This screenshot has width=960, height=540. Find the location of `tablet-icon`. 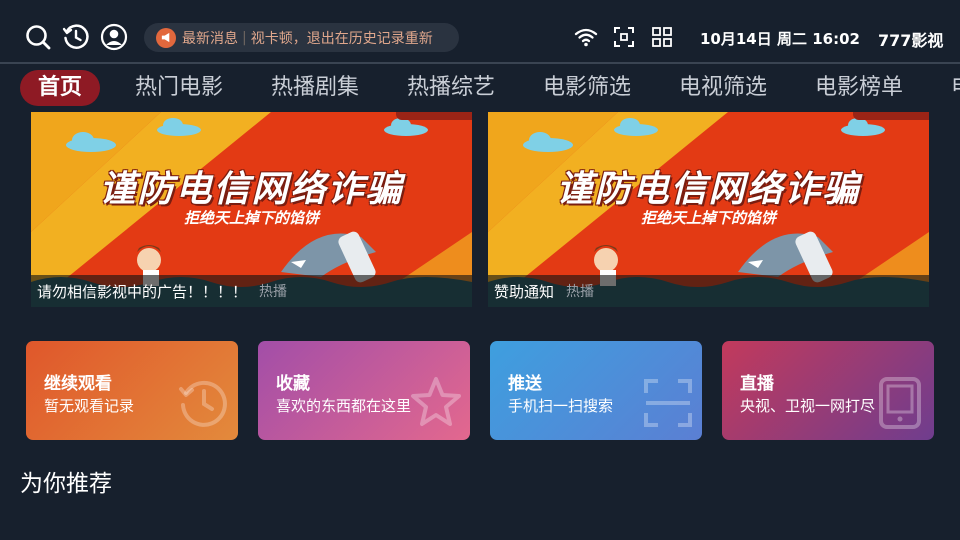

tablet-icon is located at coordinates (900, 403).